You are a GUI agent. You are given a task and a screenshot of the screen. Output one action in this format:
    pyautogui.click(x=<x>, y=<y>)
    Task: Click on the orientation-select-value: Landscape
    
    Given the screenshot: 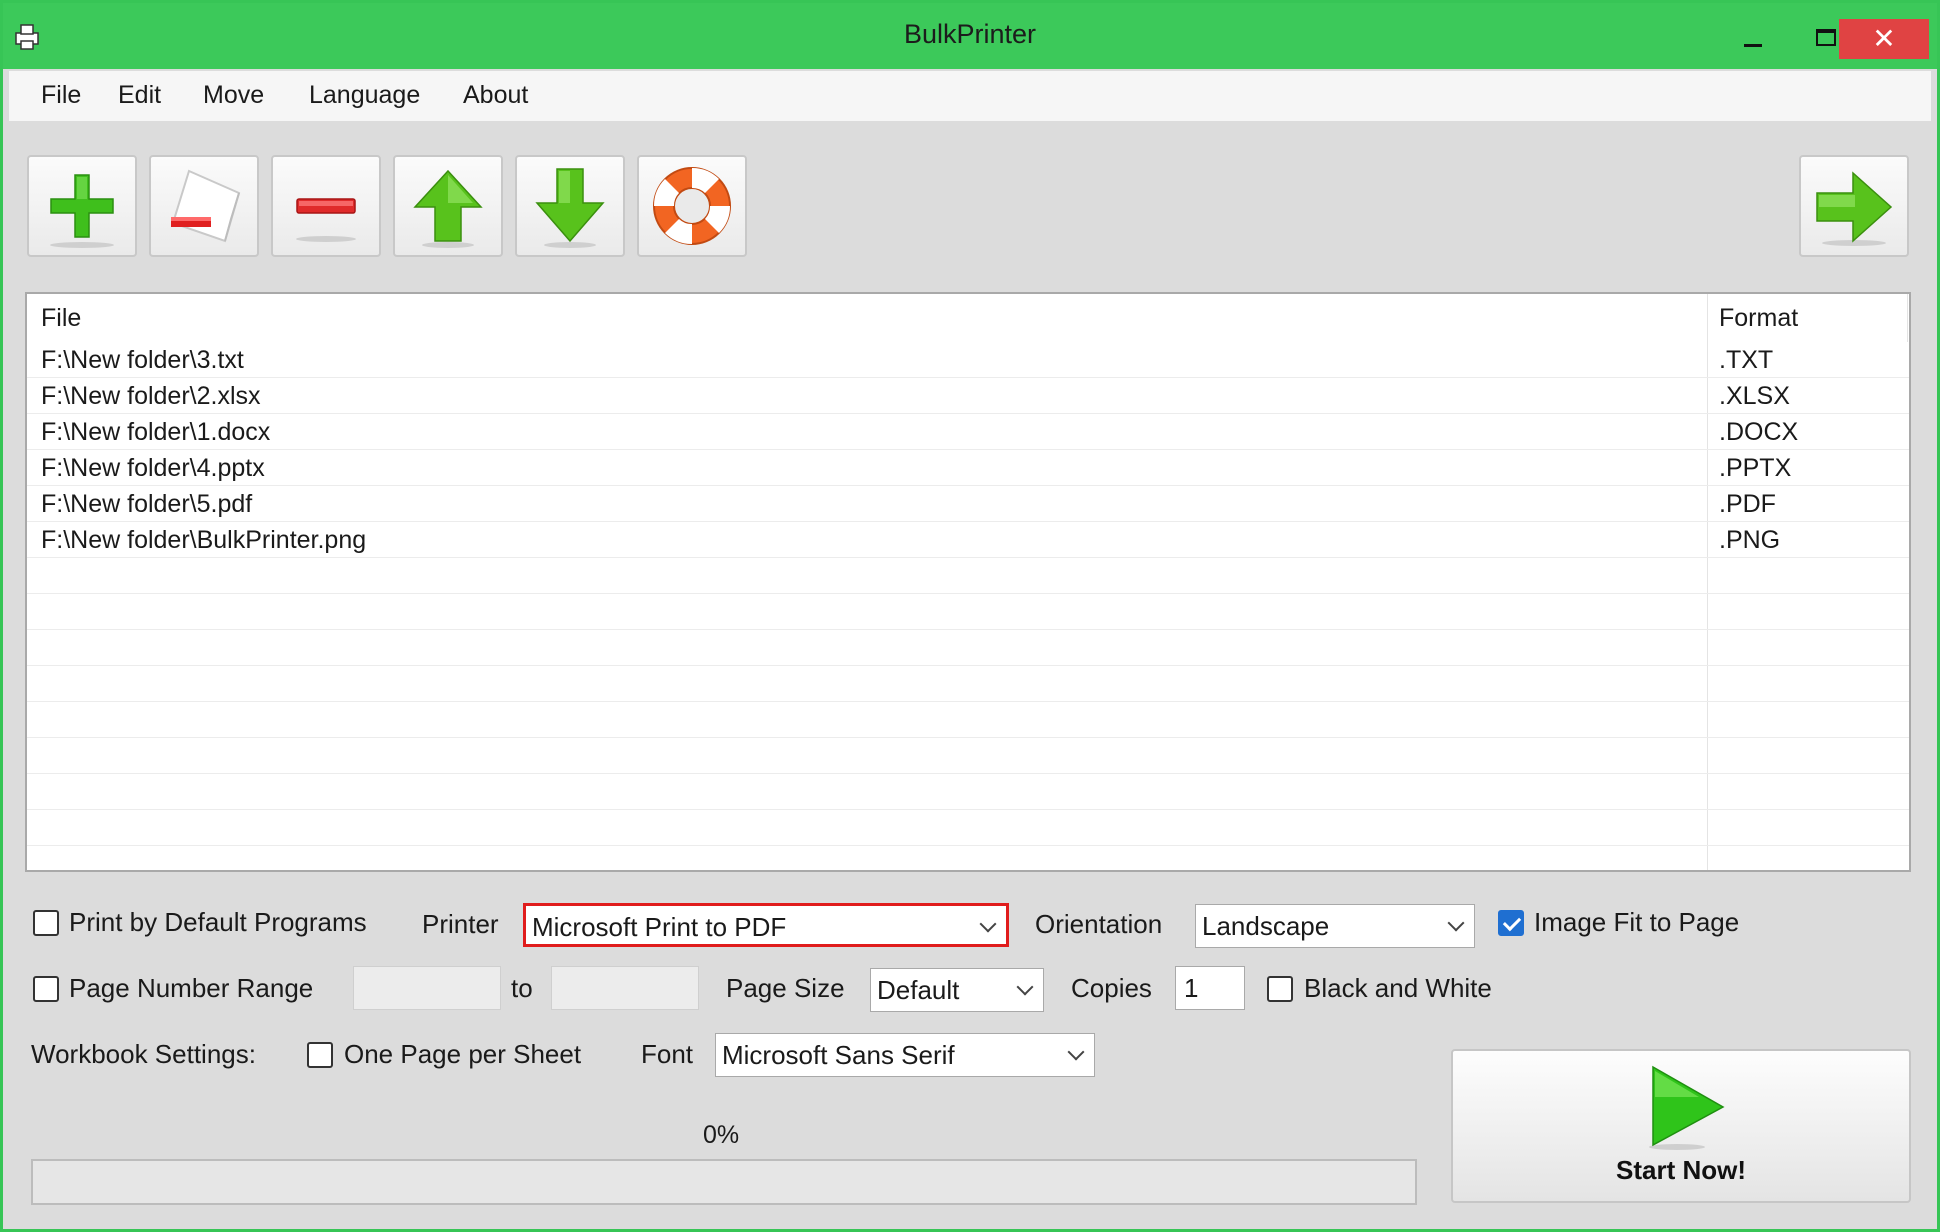 What is the action you would take?
    pyautogui.click(x=1266, y=926)
    